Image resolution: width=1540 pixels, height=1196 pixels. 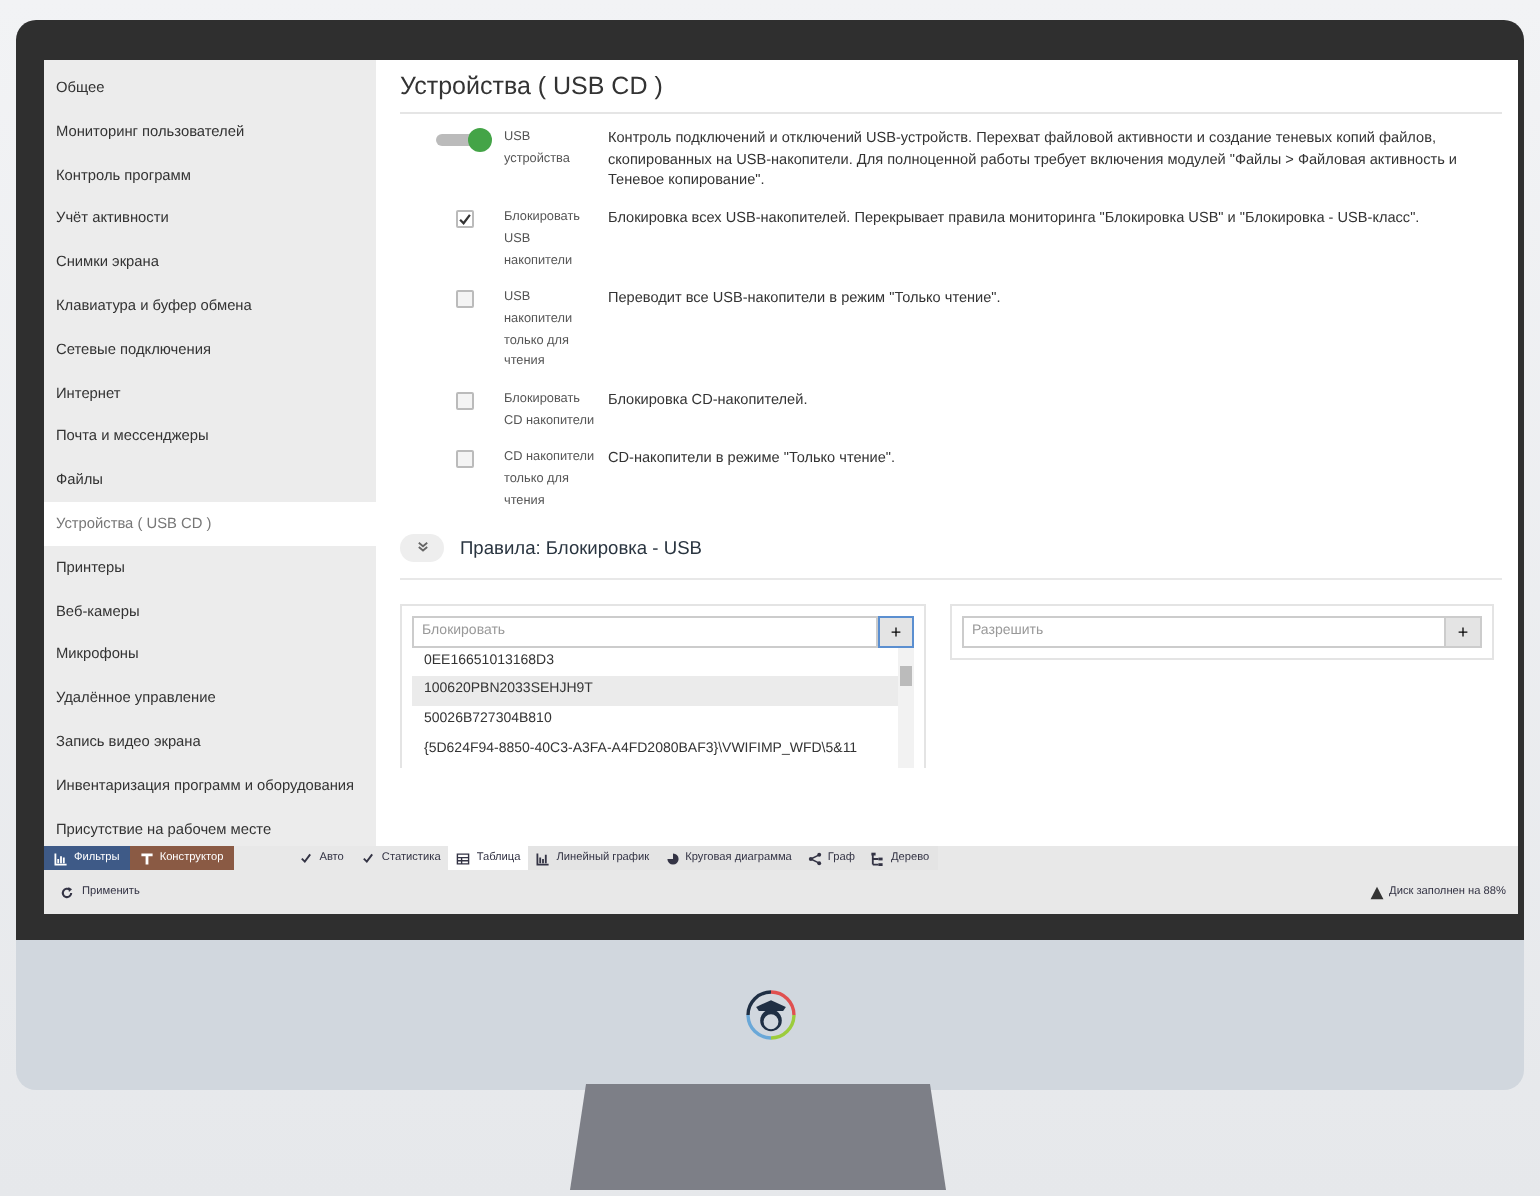 What do you see at coordinates (770, 1015) in the screenshot?
I see `logo-icon` at bounding box center [770, 1015].